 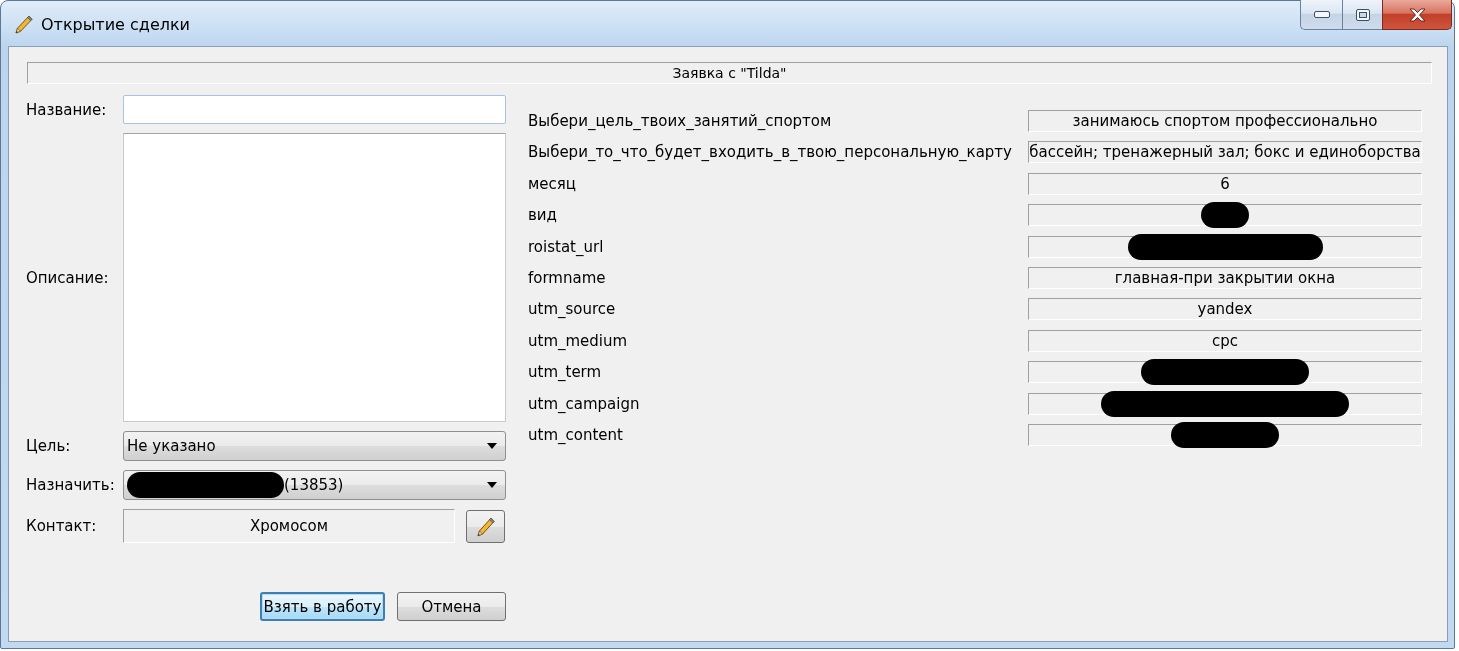 I want to click on window-title: Открытие сделки, so click(x=115, y=24).